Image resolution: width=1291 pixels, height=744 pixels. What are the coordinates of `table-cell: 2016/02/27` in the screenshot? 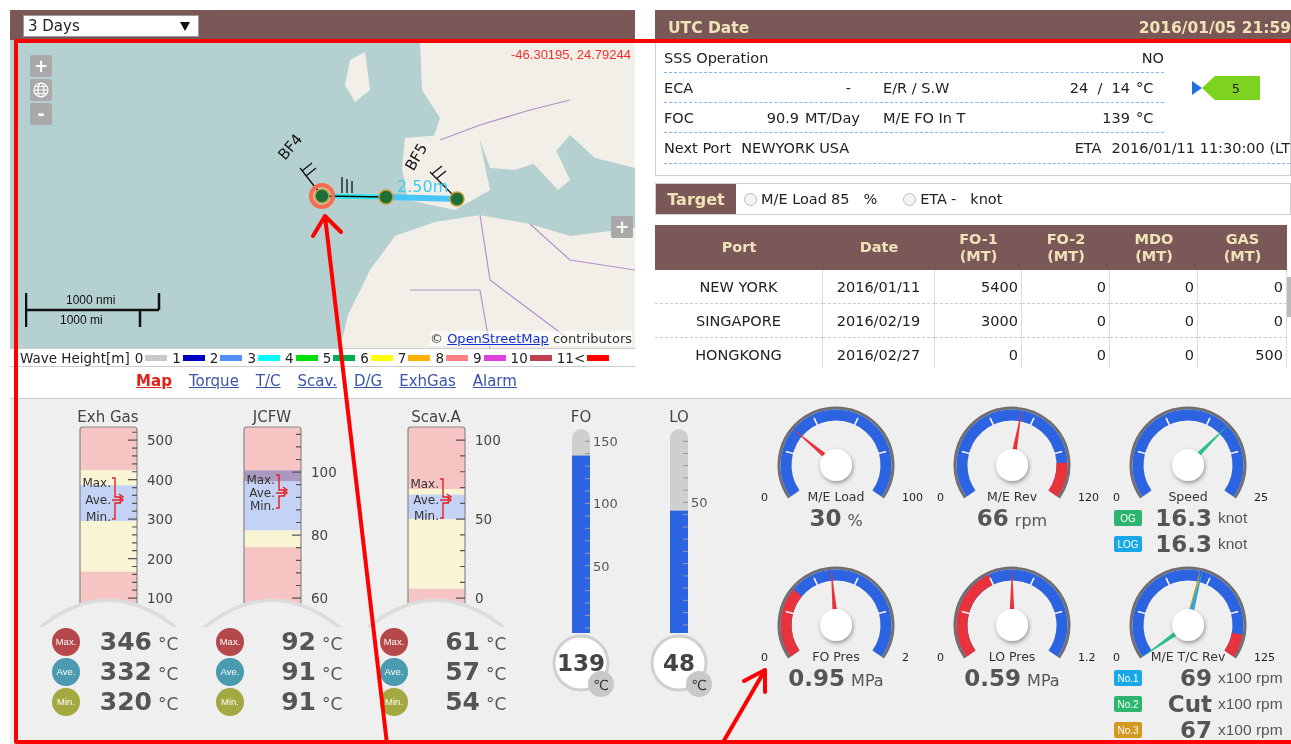 It's located at (879, 353).